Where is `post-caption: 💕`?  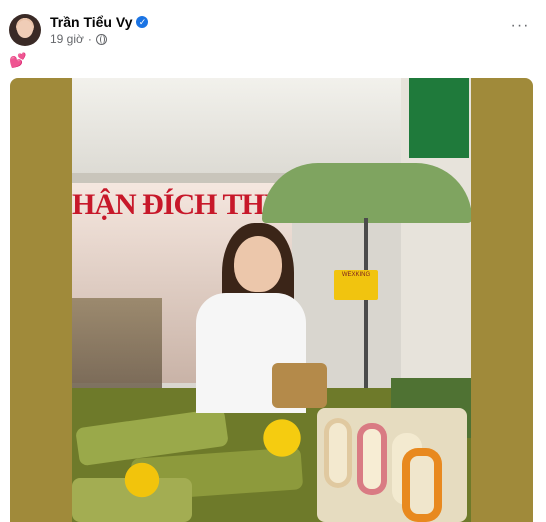 post-caption: 💕 is located at coordinates (17, 60).